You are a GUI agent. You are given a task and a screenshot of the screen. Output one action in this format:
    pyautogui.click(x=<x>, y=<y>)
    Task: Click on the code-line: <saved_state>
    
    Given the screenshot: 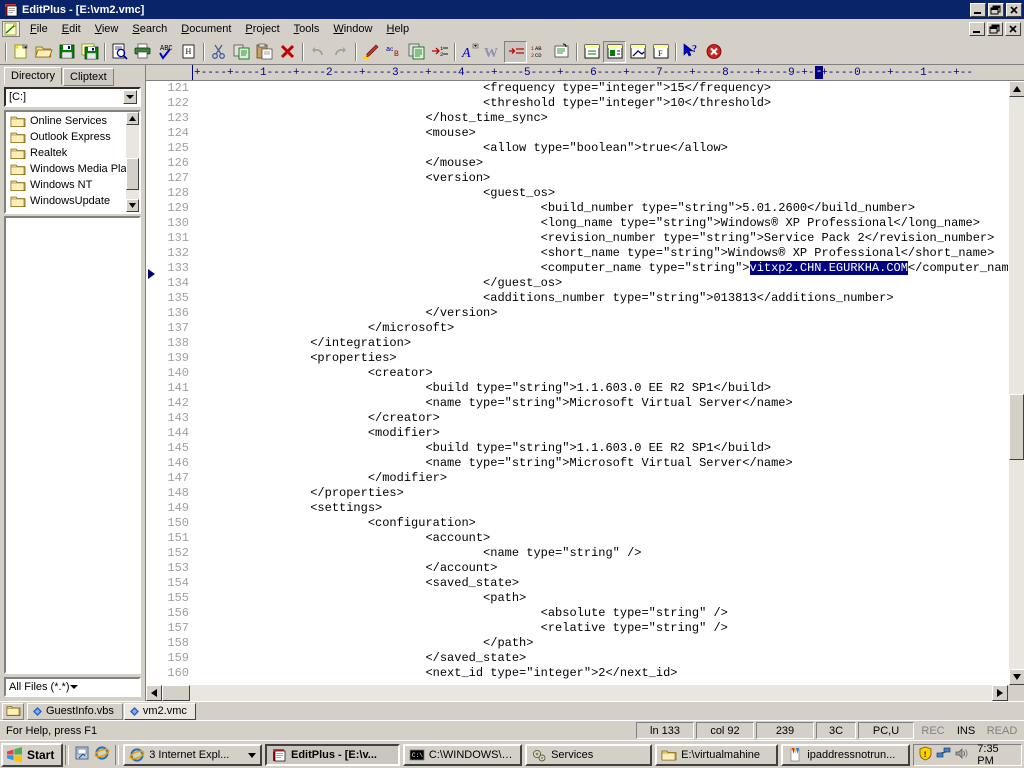 What is the action you would take?
    pyautogui.click(x=601, y=583)
    